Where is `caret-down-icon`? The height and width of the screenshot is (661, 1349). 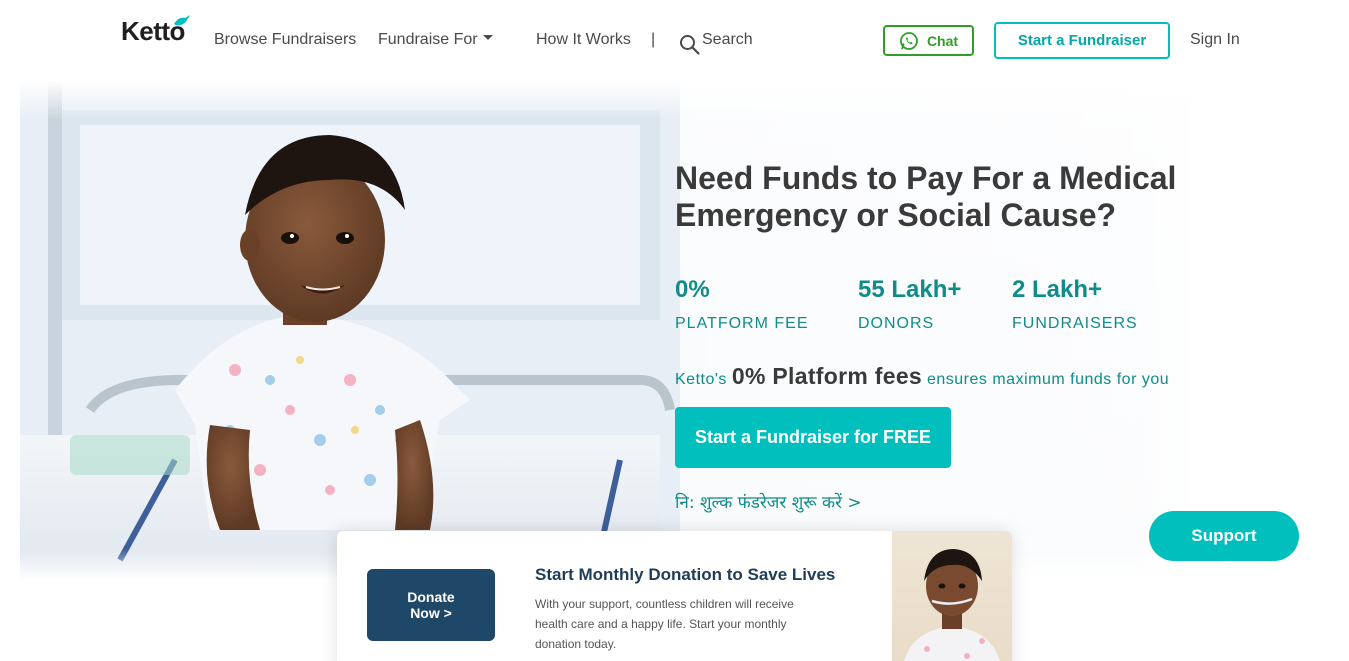
caret-down-icon is located at coordinates (487, 38).